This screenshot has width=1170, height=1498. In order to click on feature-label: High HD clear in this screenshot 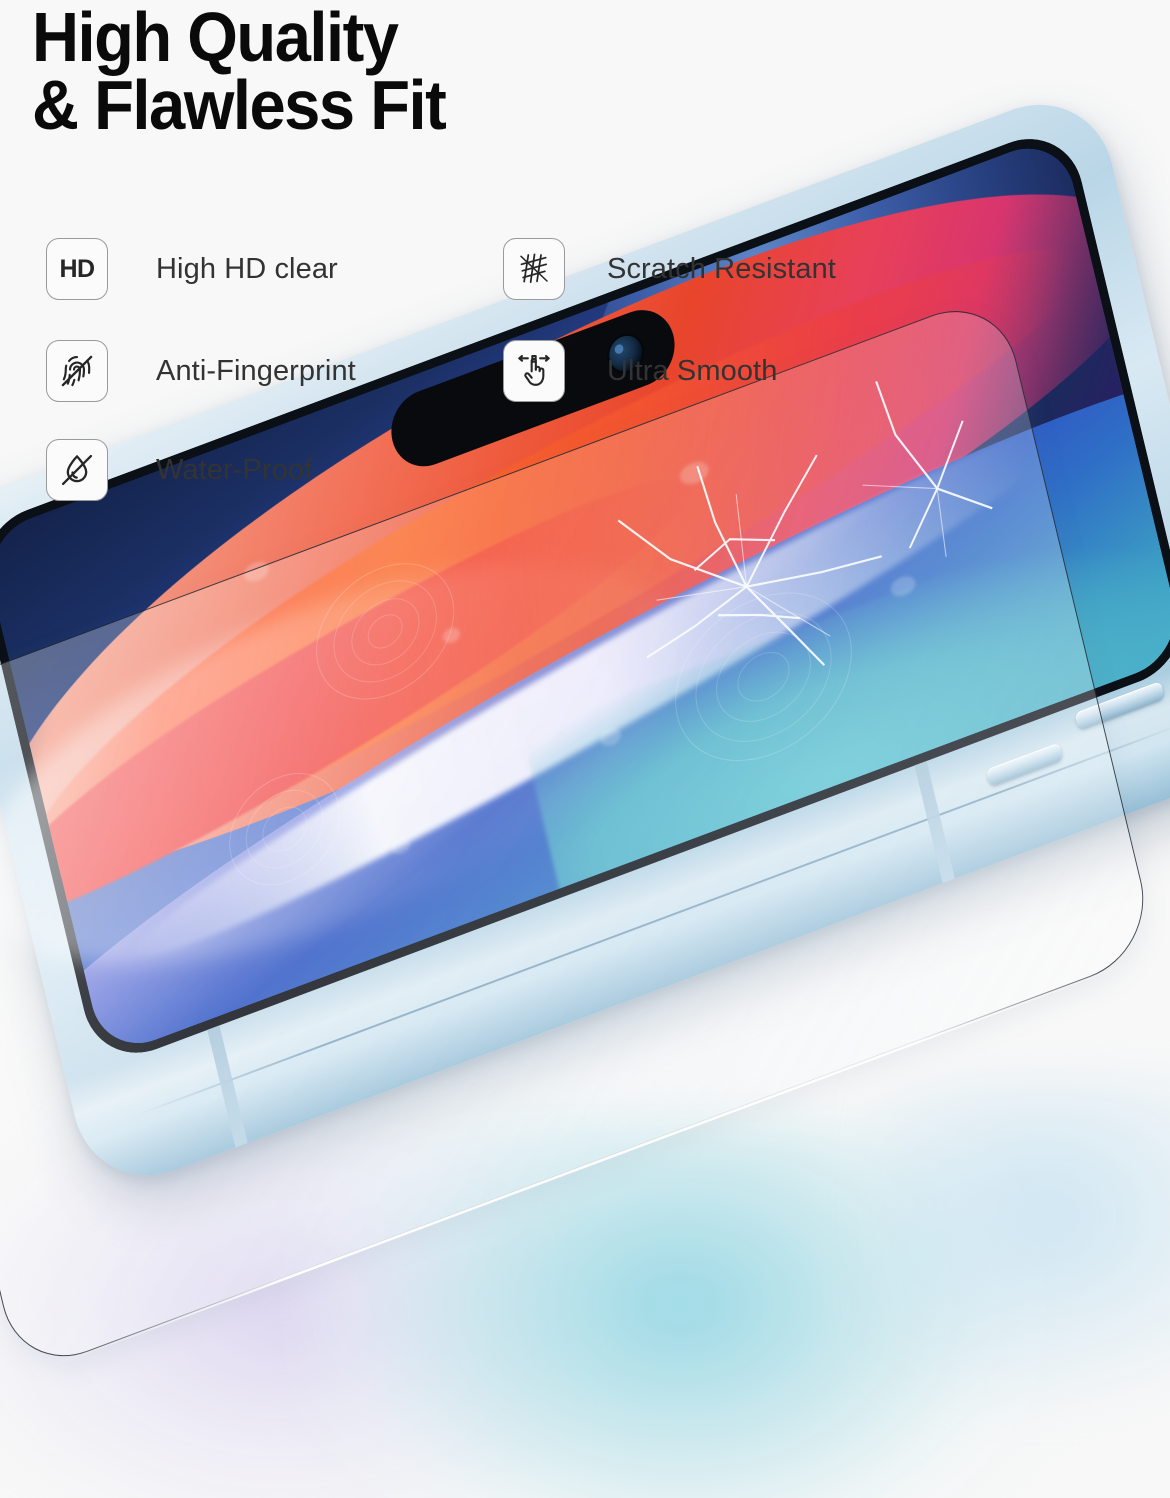, I will do `click(247, 268)`.